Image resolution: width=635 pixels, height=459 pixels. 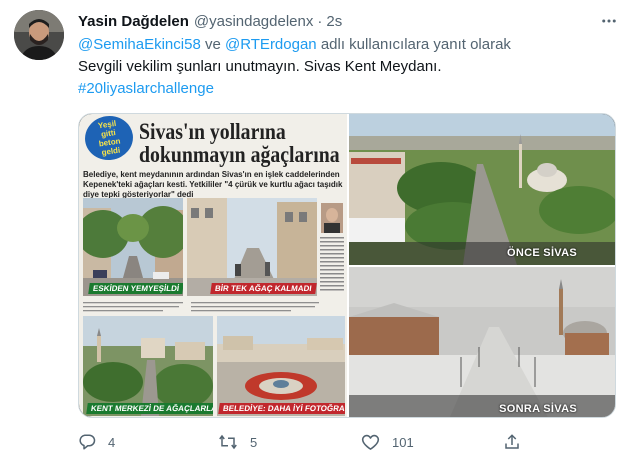 I want to click on photo-caption: BİR TEK AĞAÇ KALMADI, so click(x=263, y=288).